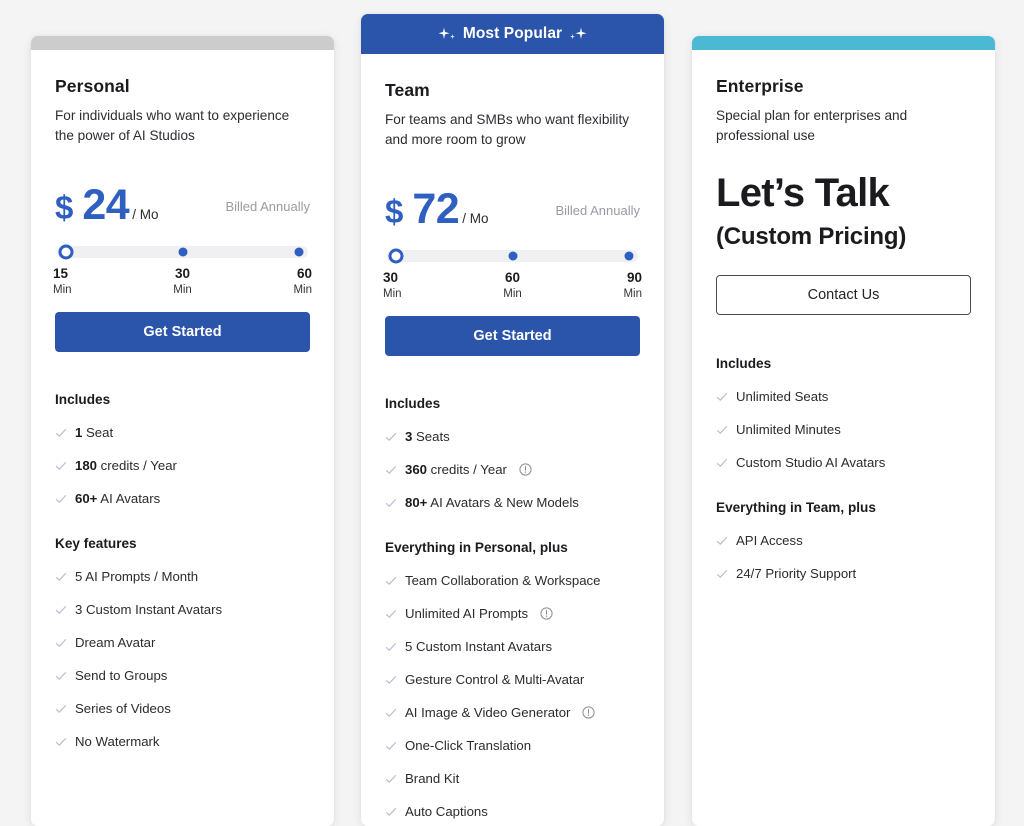  Describe the element at coordinates (431, 436) in the screenshot. I see `feature-rest: Seats` at that location.